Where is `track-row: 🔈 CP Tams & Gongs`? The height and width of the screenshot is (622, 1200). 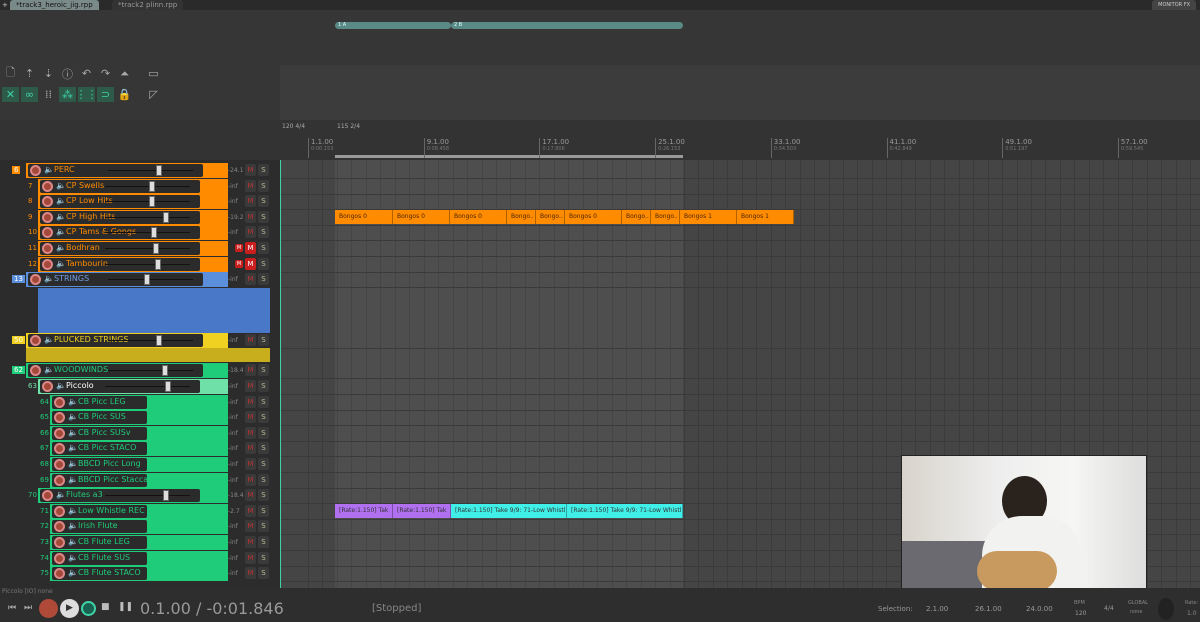
track-row: 🔈 CP Tams & Gongs is located at coordinates (133, 233).